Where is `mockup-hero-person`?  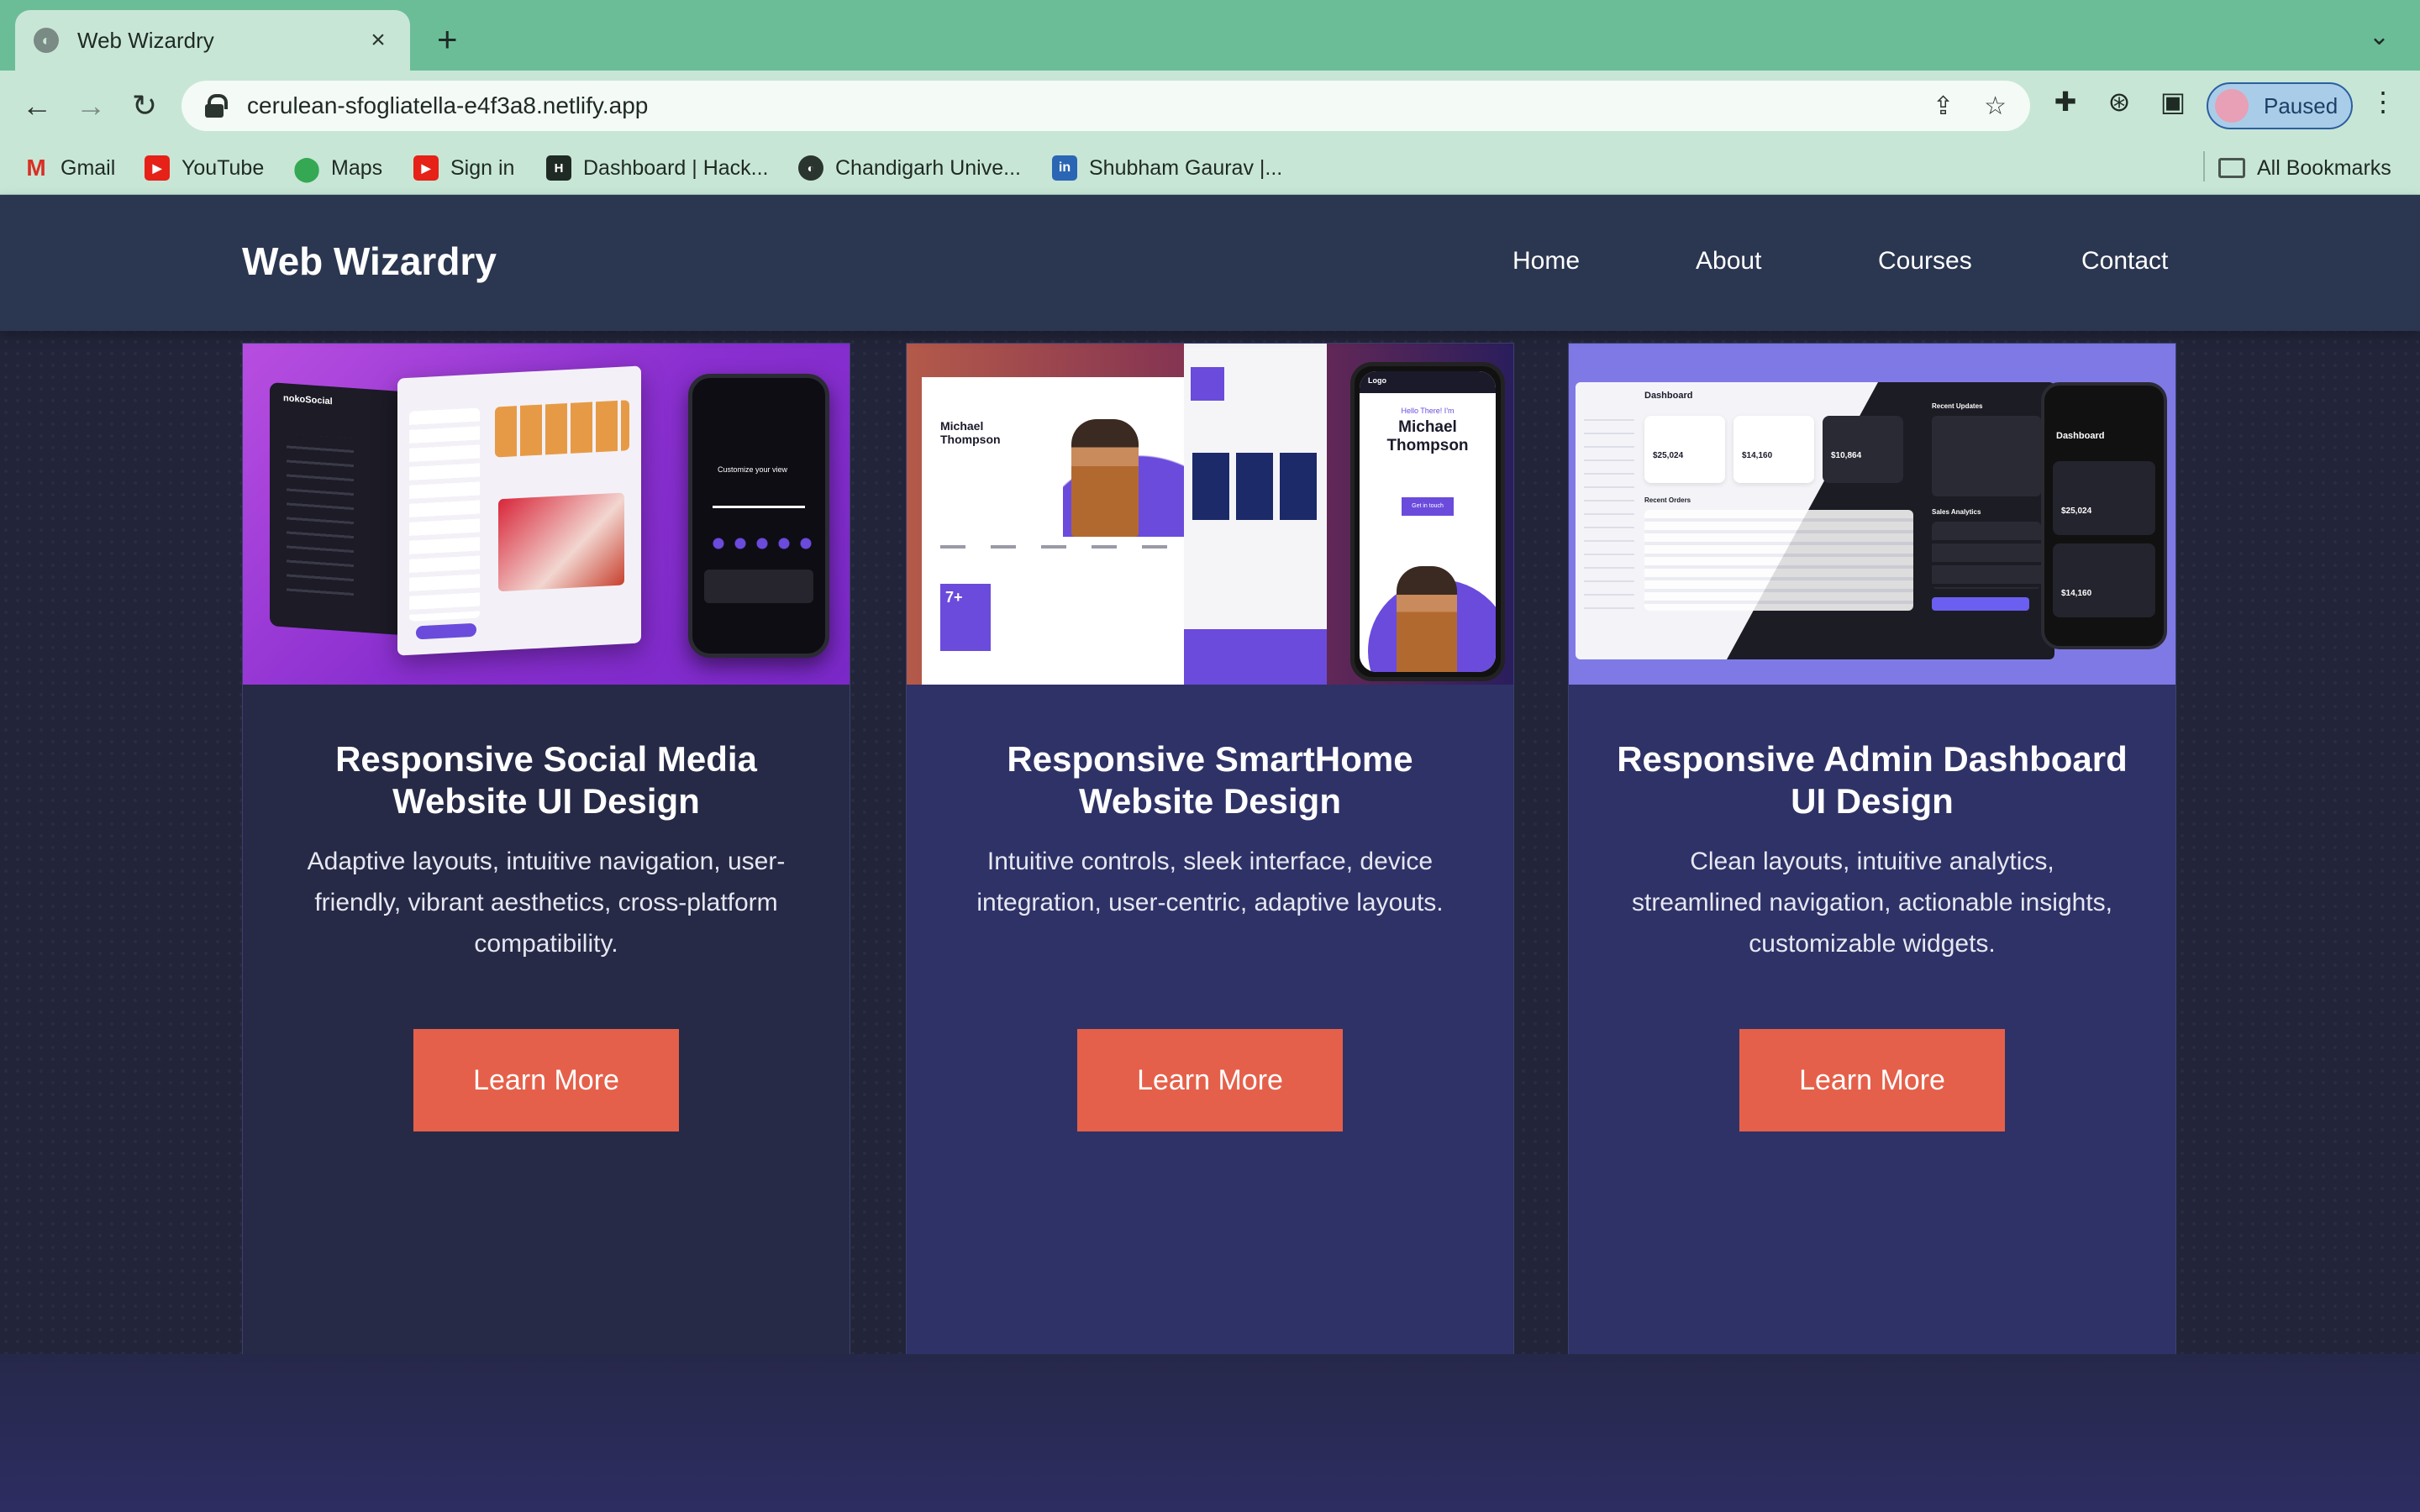
mockup-hero-person is located at coordinates (1105, 478).